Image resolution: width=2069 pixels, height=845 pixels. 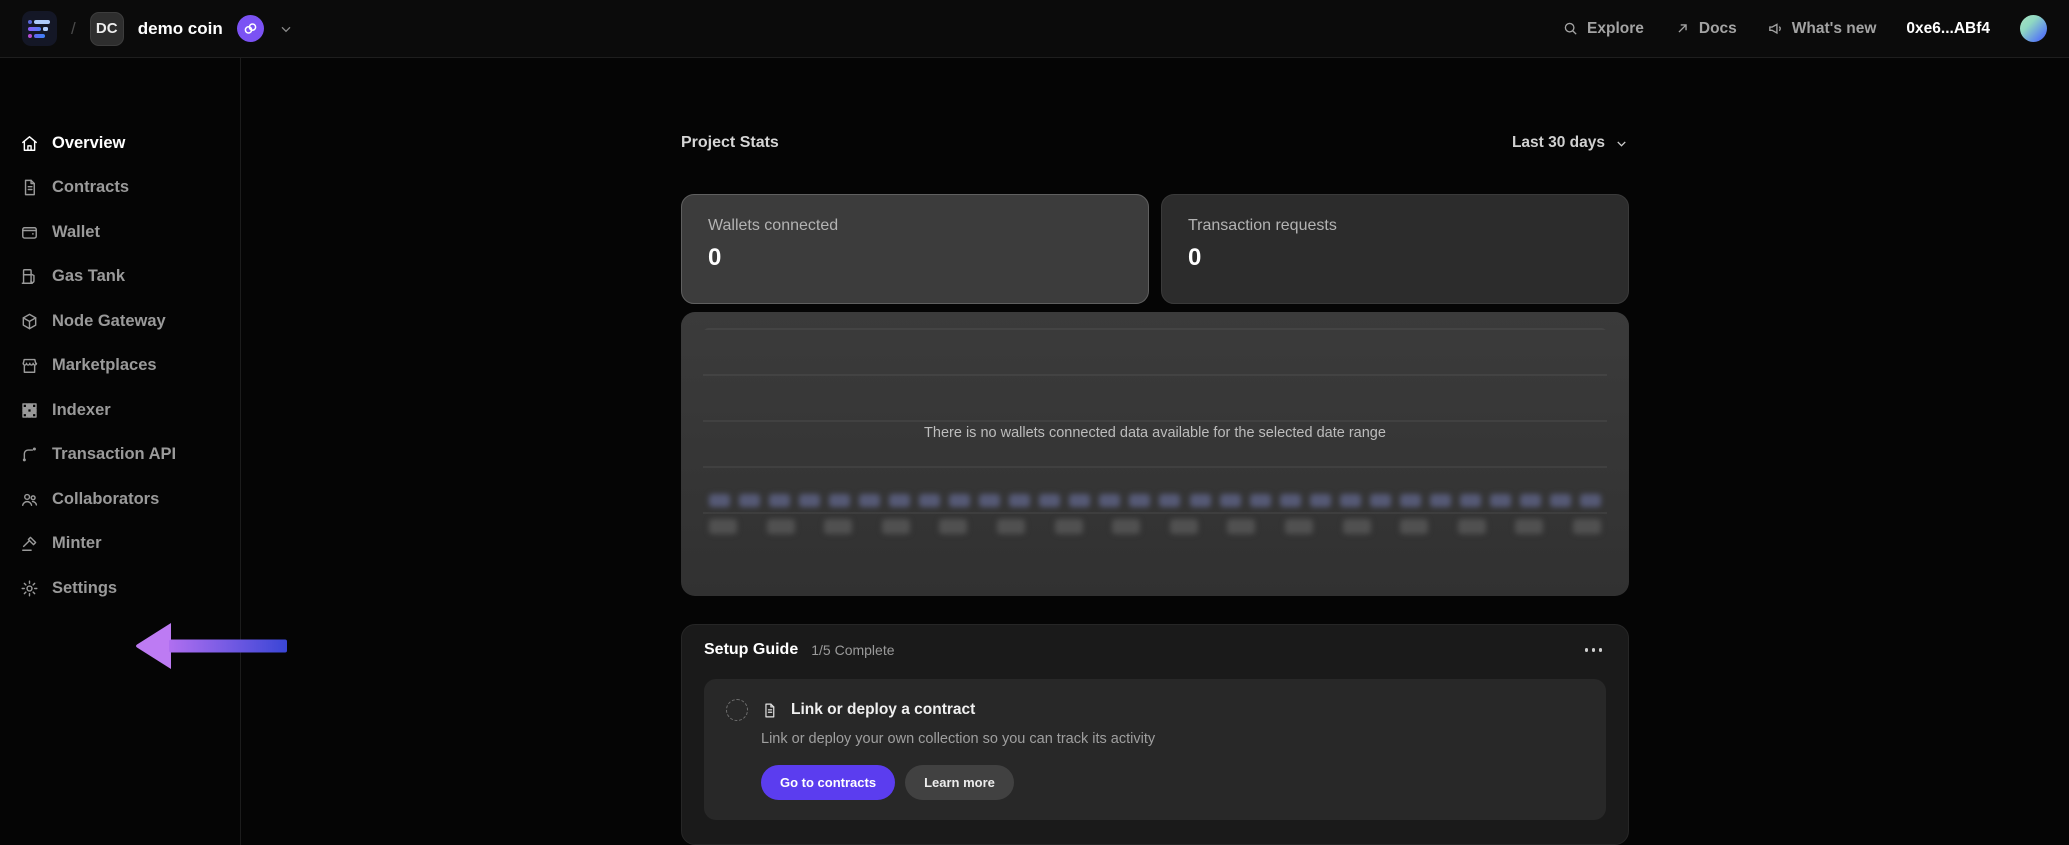 I want to click on sidebar-item-wallet: Wallet, so click(x=130, y=232).